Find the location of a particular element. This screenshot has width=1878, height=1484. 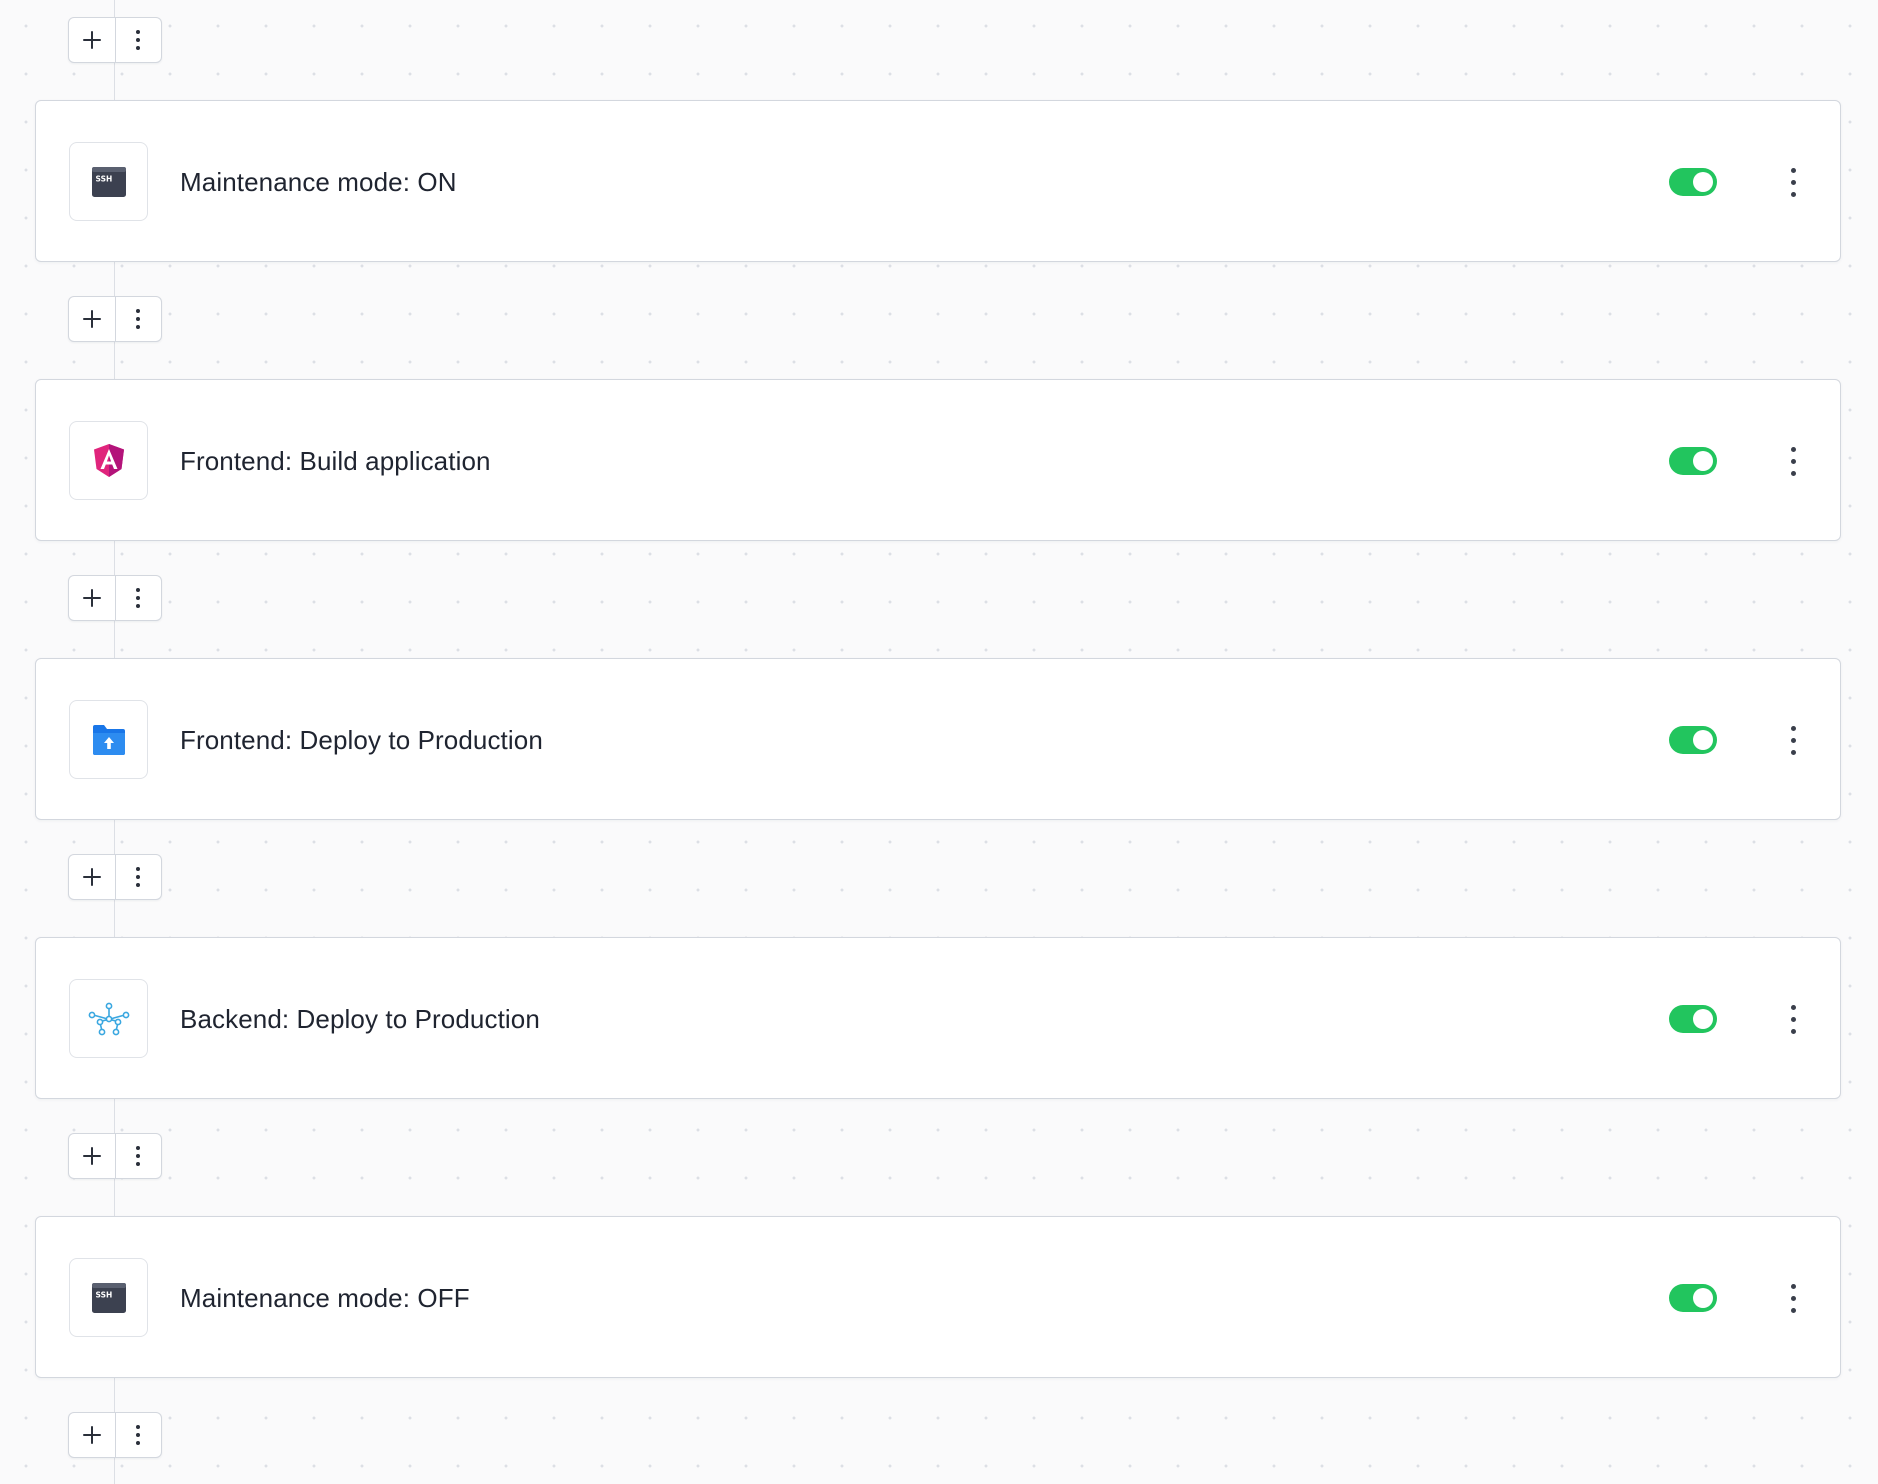

action-card: Frontend: Build application is located at coordinates (938, 460).